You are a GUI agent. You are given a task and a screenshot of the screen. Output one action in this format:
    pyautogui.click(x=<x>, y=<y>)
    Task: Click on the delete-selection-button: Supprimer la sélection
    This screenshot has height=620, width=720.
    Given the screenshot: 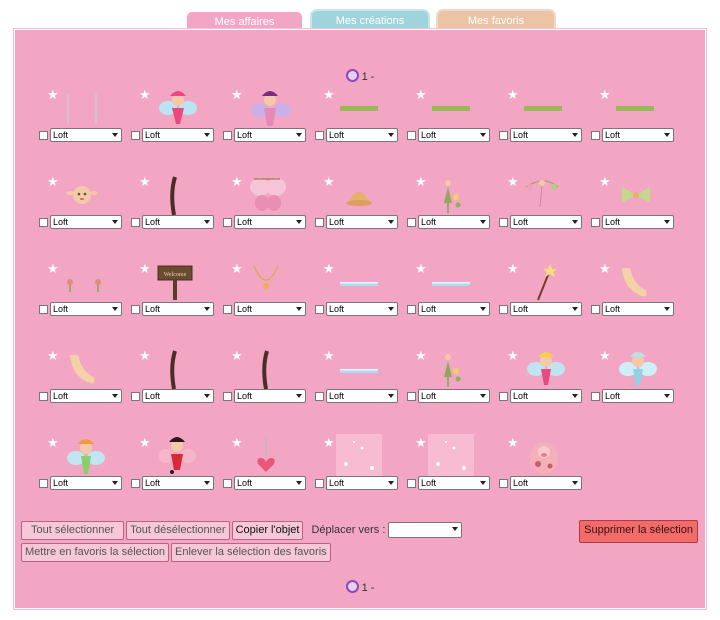 What is the action you would take?
    pyautogui.click(x=638, y=531)
    